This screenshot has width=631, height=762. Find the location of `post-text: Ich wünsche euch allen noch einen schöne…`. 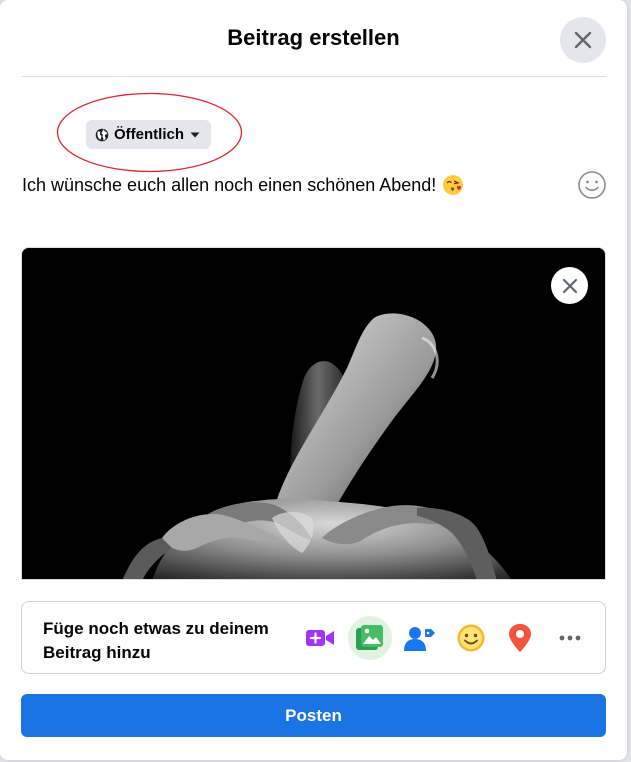

post-text: Ich wünsche euch allen noch einen schöne… is located at coordinates (229, 184).